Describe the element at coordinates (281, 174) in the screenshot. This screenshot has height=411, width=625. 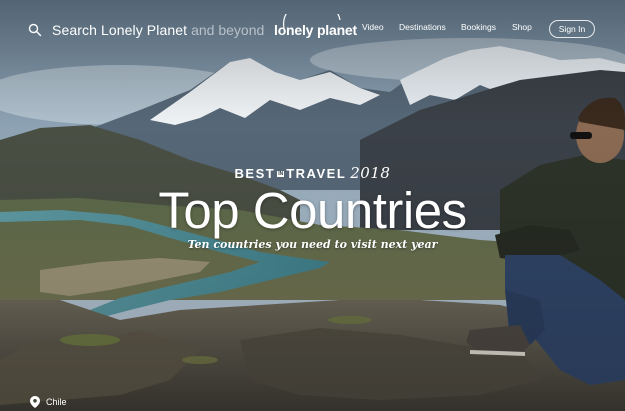
I see `badge-in: IN` at that location.